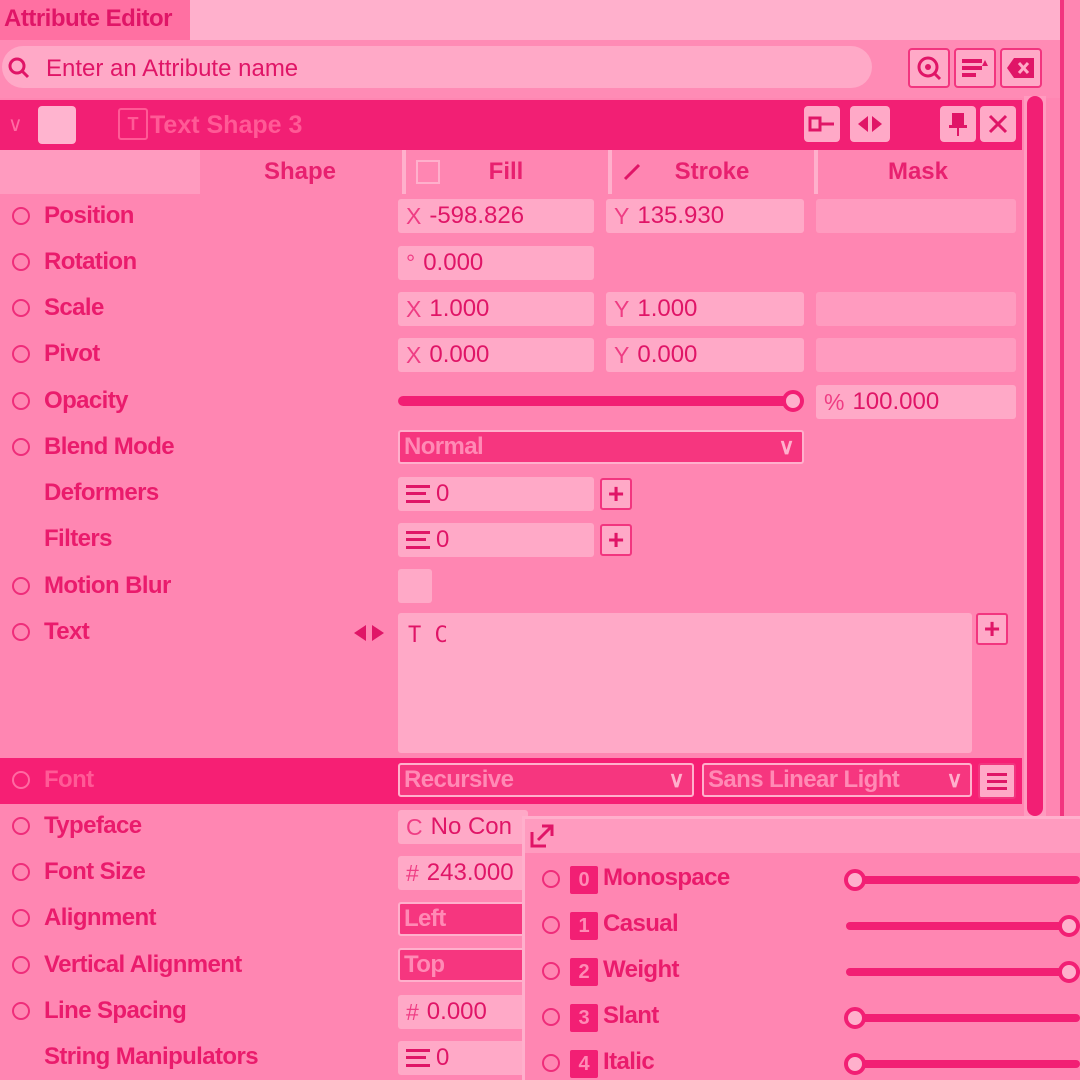 This screenshot has width=1080, height=1080. I want to click on close-icon, so click(998, 124).